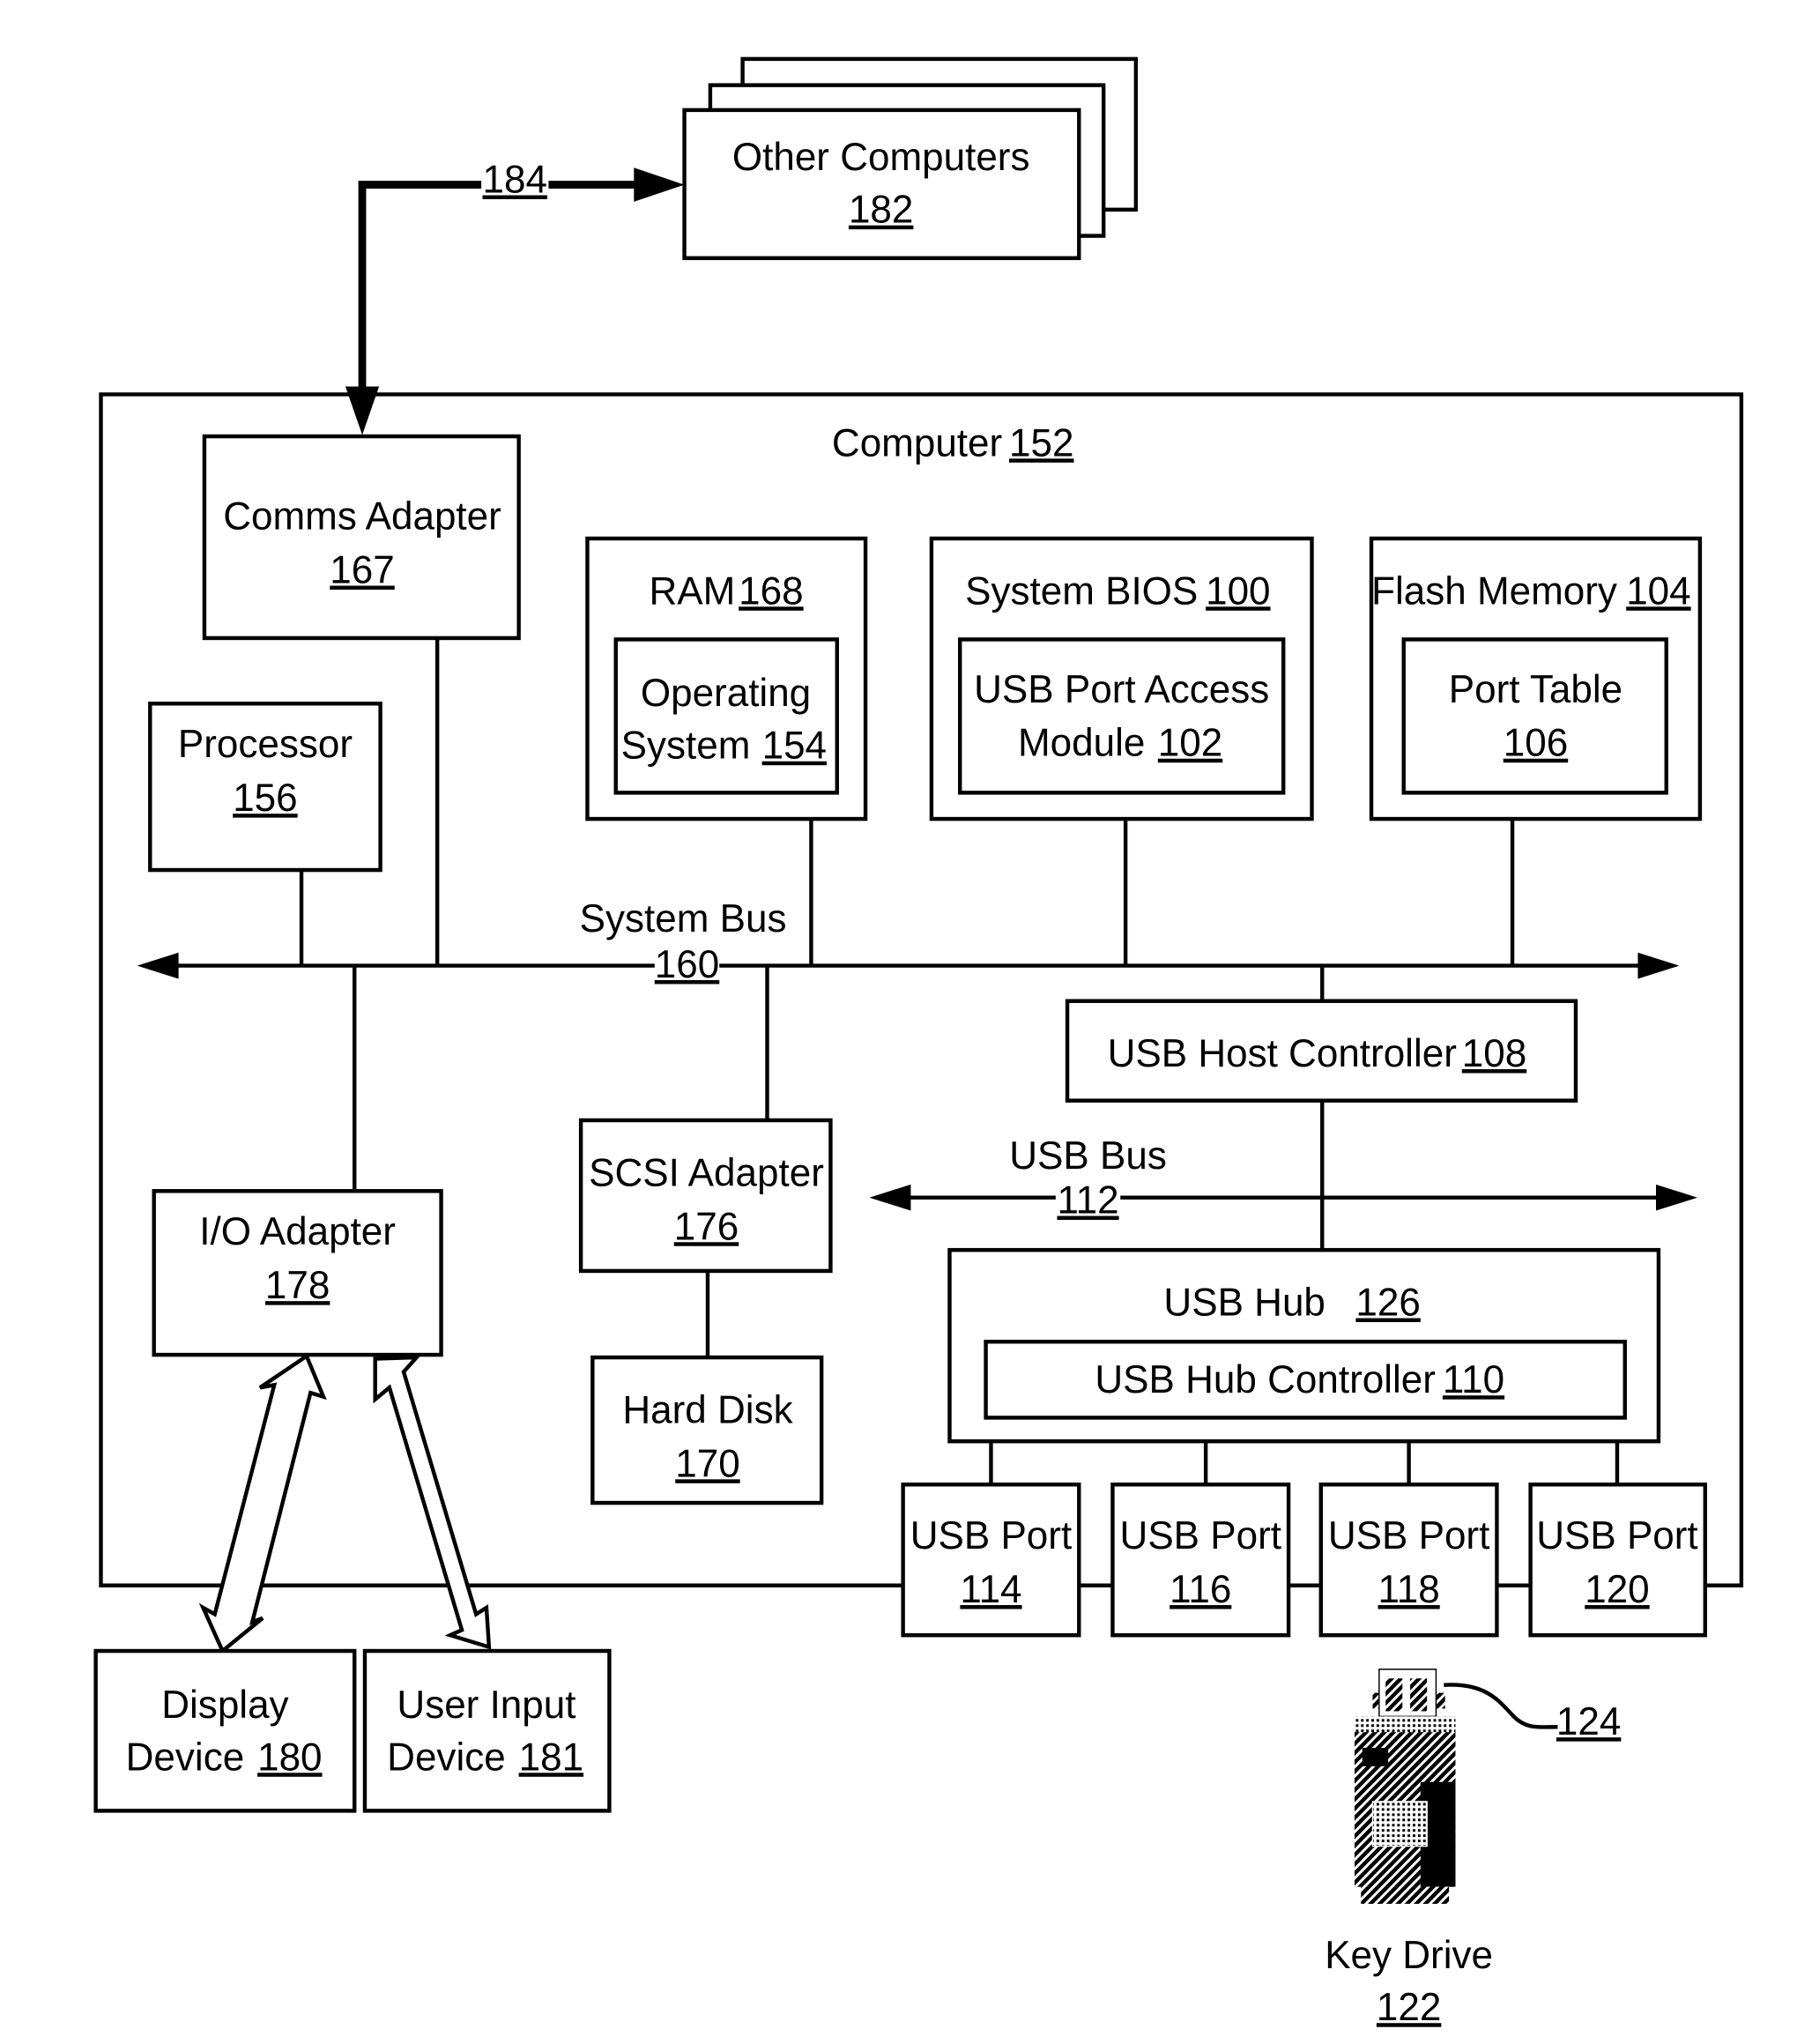 The height and width of the screenshot is (2044, 1797). What do you see at coordinates (1244, 1302) in the screenshot?
I see `usb-hub-label: USB Hub` at bounding box center [1244, 1302].